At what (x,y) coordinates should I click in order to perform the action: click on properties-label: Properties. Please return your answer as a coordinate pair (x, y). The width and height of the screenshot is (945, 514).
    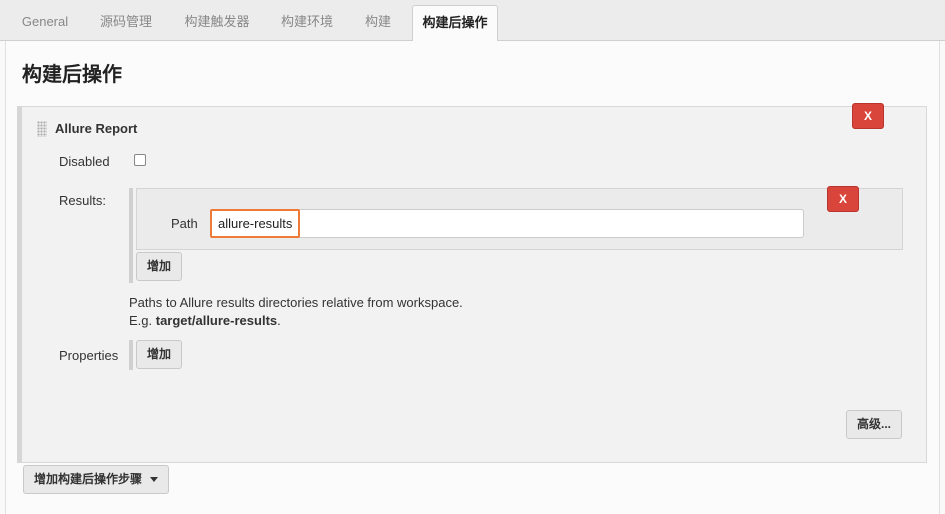
    Looking at the image, I should click on (89, 355).